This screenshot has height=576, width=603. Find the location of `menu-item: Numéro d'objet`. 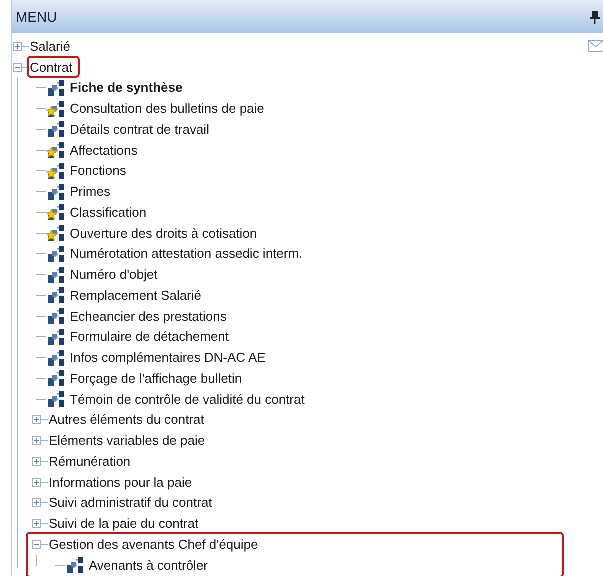

menu-item: Numéro d'objet is located at coordinates (114, 274).